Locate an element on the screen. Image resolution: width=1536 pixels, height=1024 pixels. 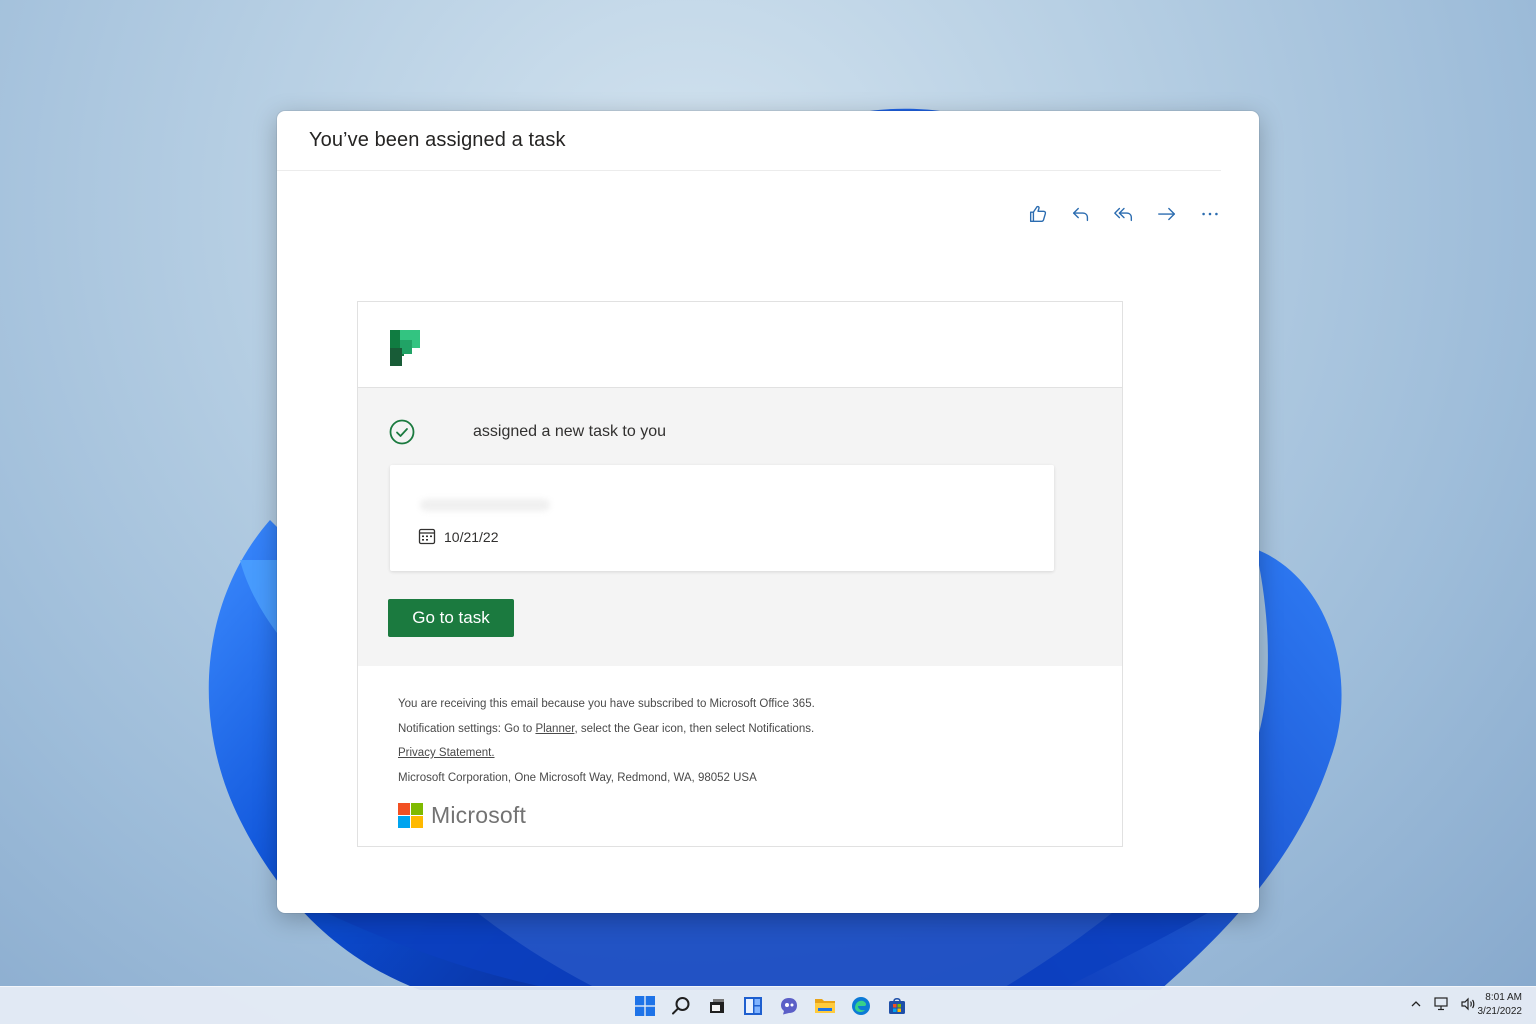
card-header is located at coordinates (740, 345).